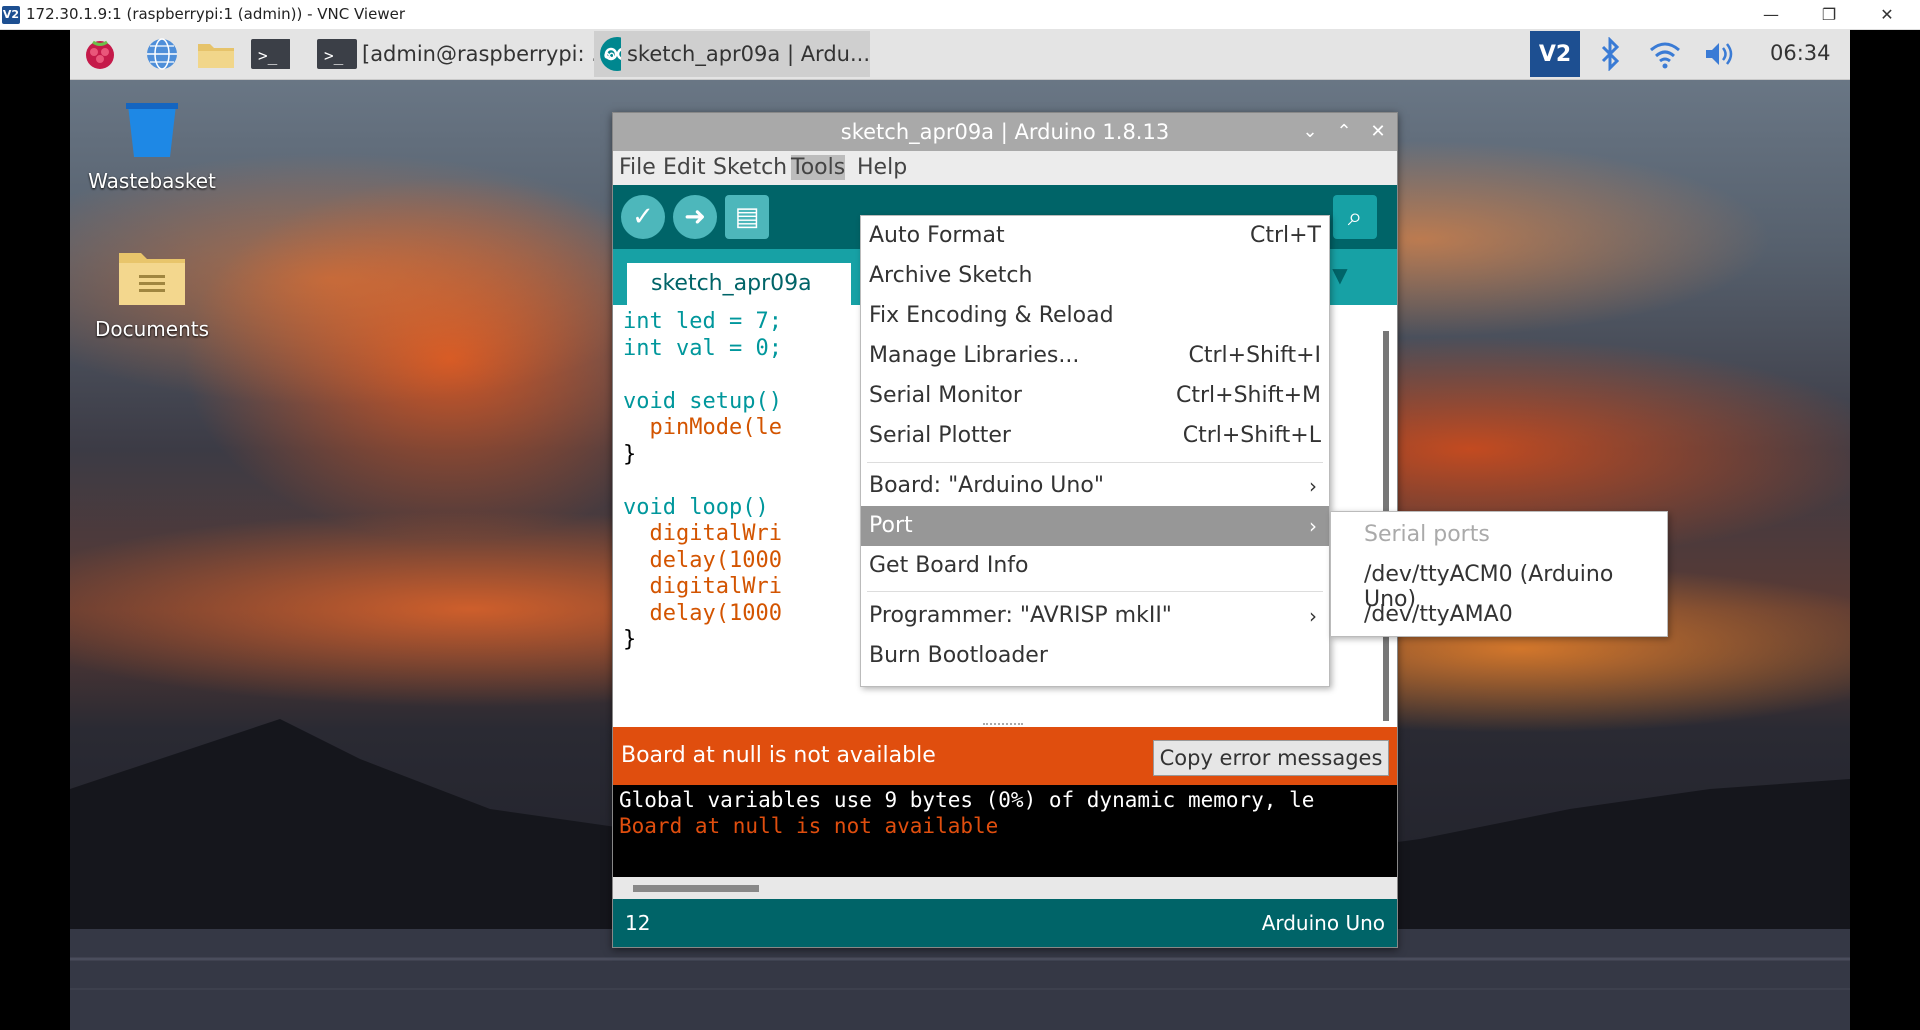 This screenshot has width=1920, height=1030. Describe the element at coordinates (696, 888) in the screenshot. I see `console-scroll-thumb` at that location.